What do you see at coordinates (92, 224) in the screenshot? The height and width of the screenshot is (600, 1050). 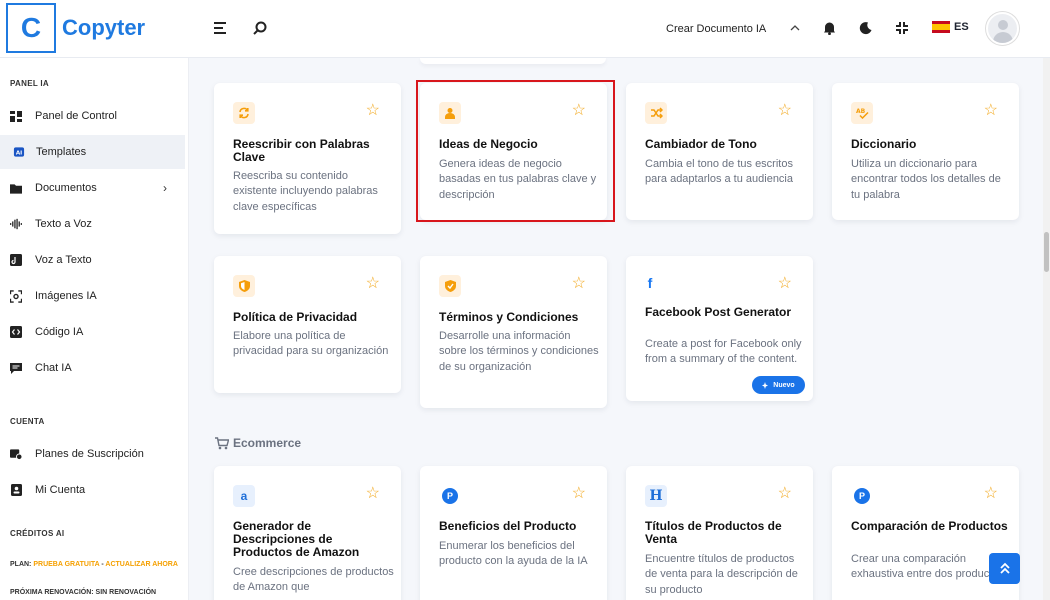 I see `sidebar-item-texto-a-voz: Texto a Voz` at bounding box center [92, 224].